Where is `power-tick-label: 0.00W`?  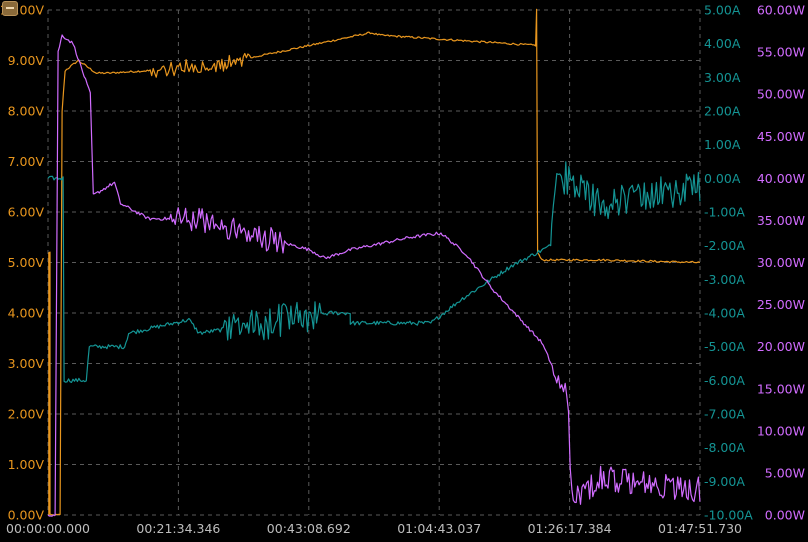
power-tick-label: 0.00W is located at coordinates (785, 515).